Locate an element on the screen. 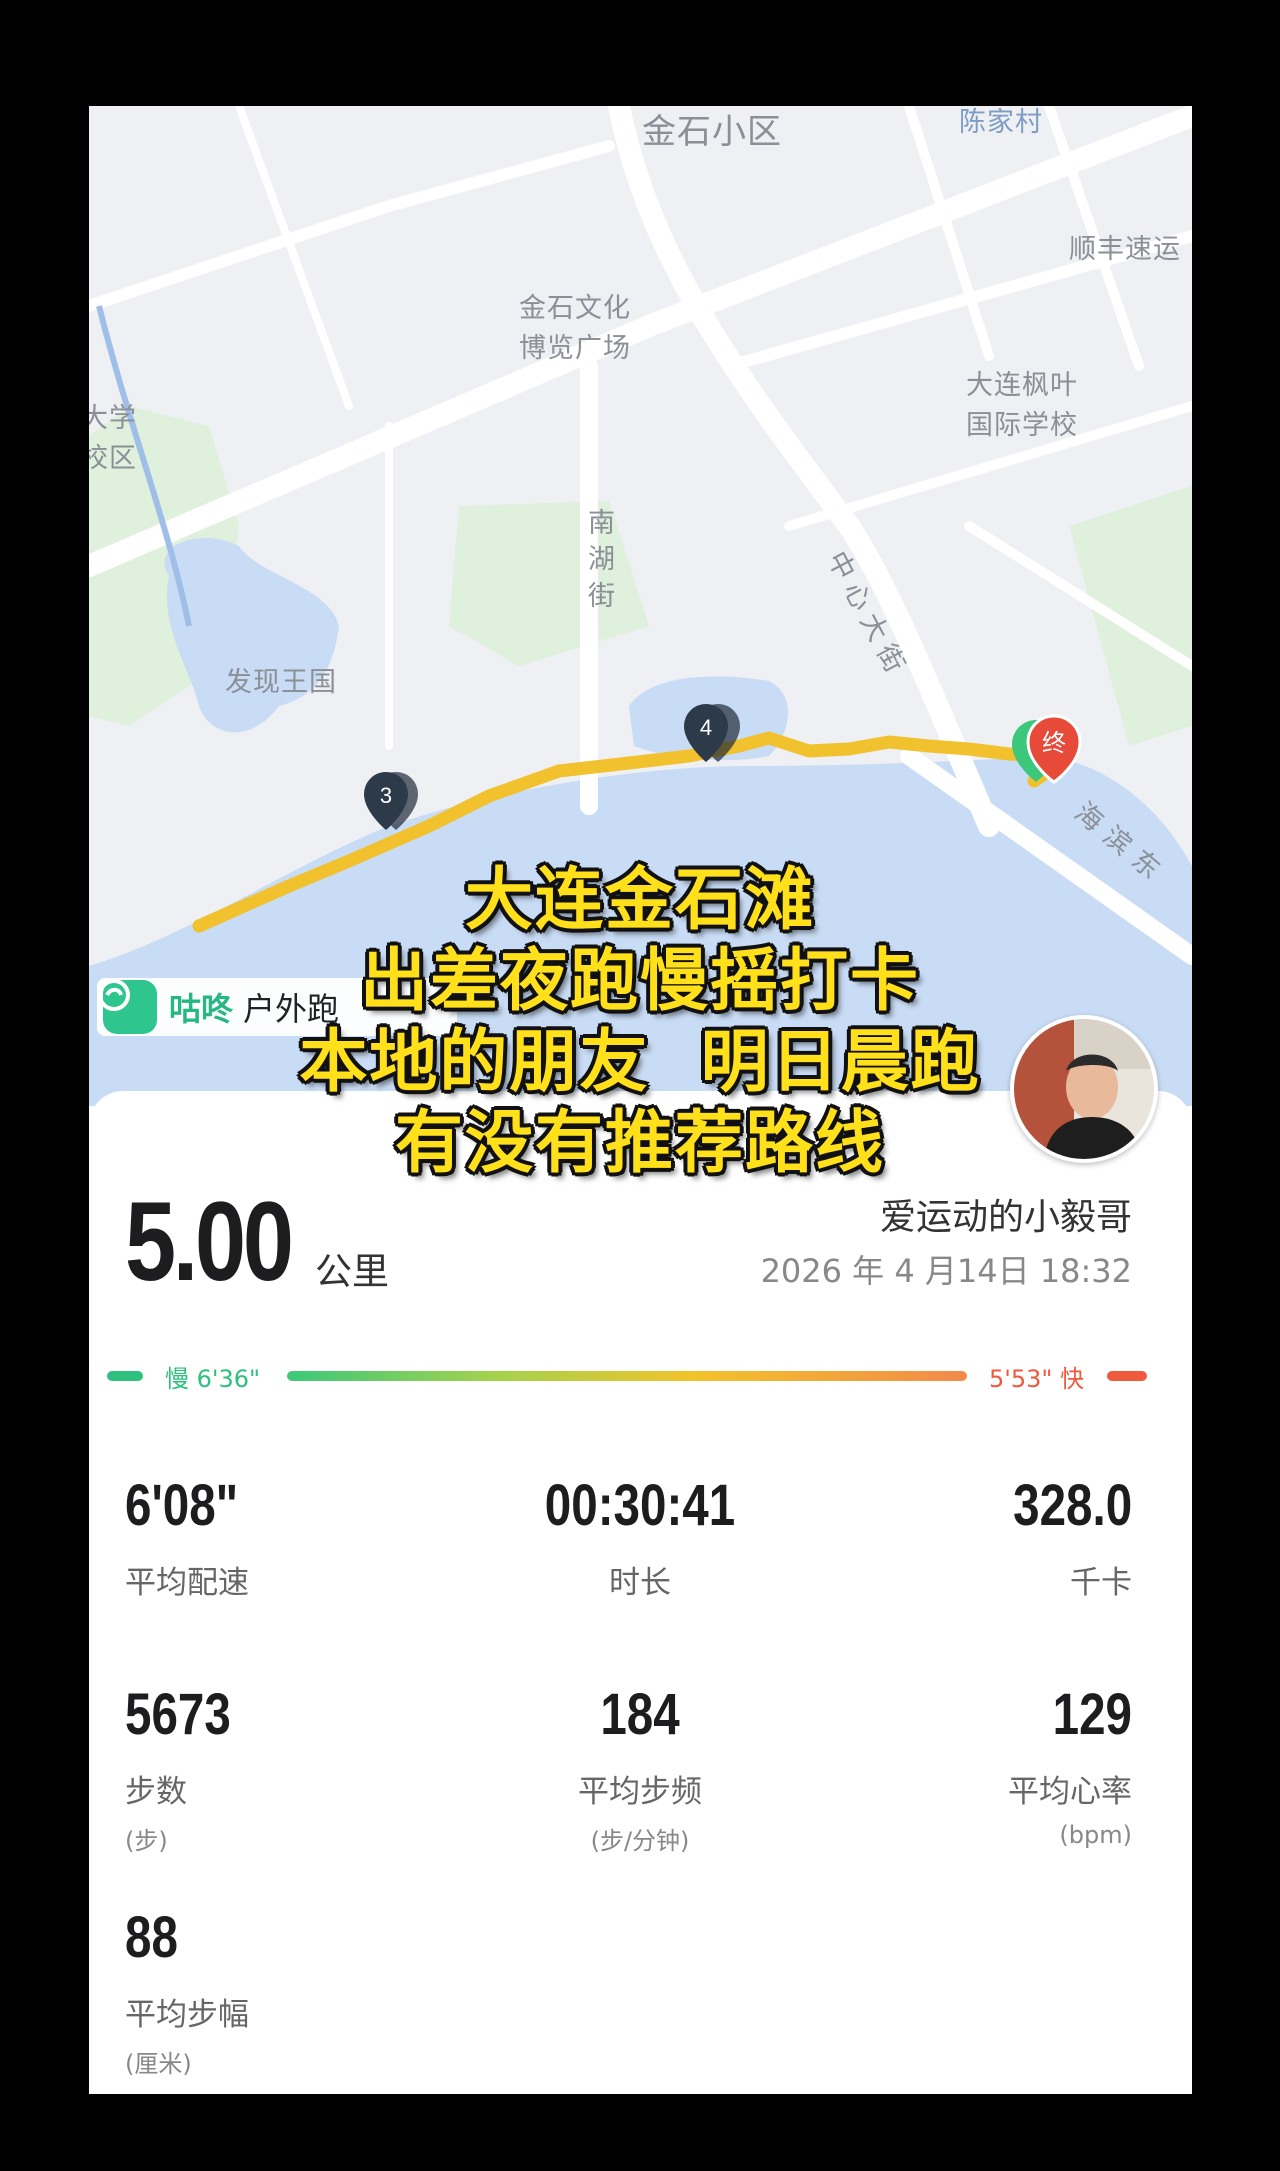 Image resolution: width=1280 pixels, height=2171 pixels. stat-cadence: 184 平均步频 (步/分钟) is located at coordinates (640, 1771).